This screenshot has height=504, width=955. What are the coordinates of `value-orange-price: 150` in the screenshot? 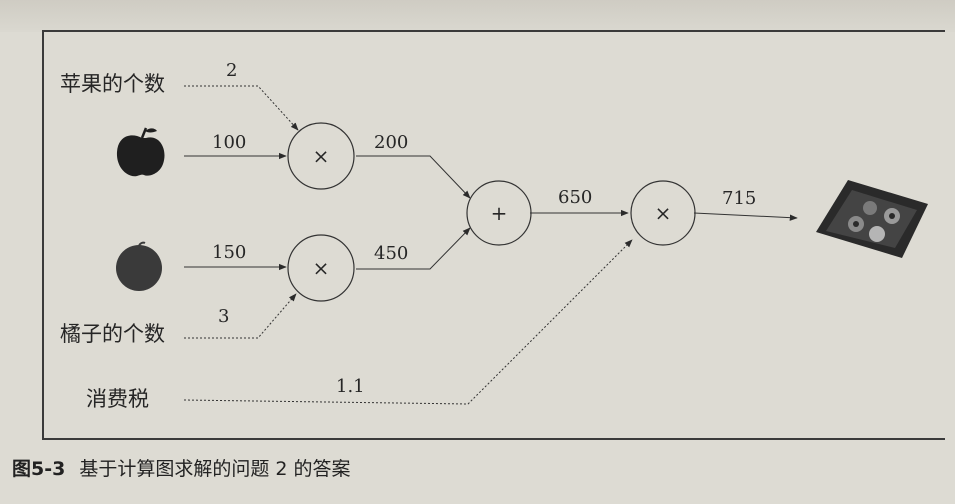 It's located at (229, 252).